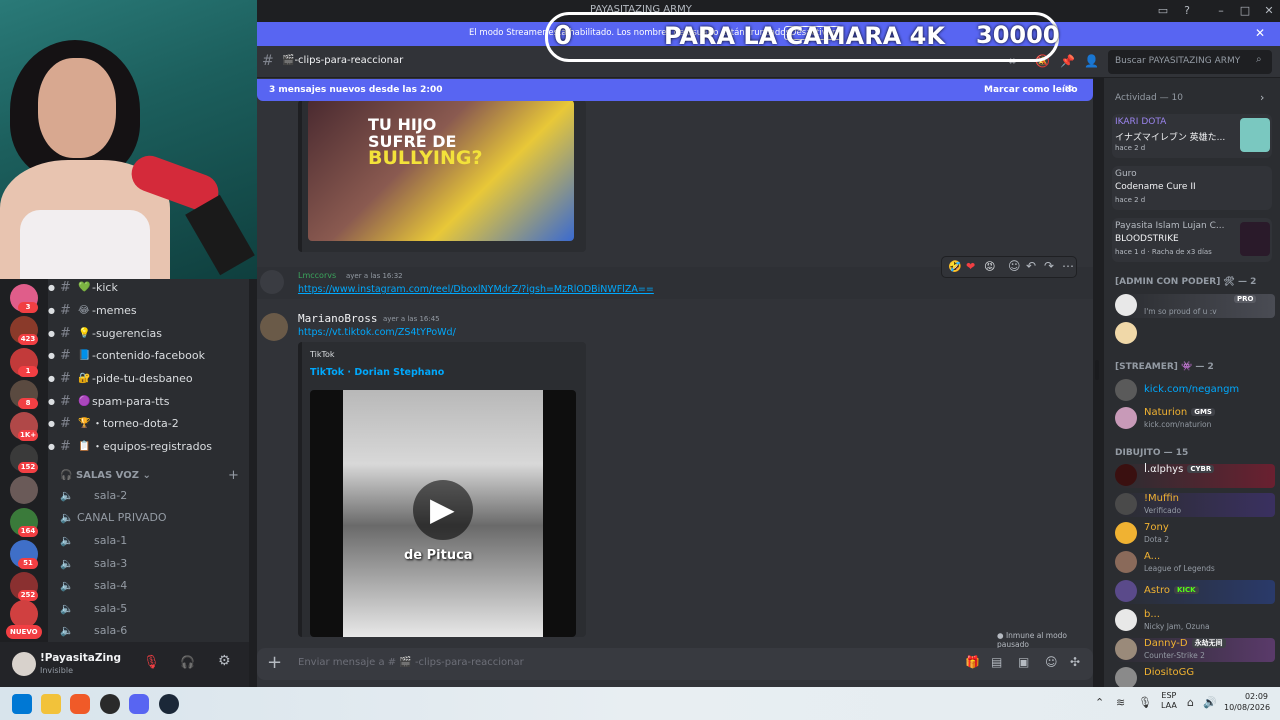 This screenshot has height=720, width=1280. What do you see at coordinates (1179, 469) in the screenshot?
I see `member-name: ꟾ.αlphys CYBR` at bounding box center [1179, 469].